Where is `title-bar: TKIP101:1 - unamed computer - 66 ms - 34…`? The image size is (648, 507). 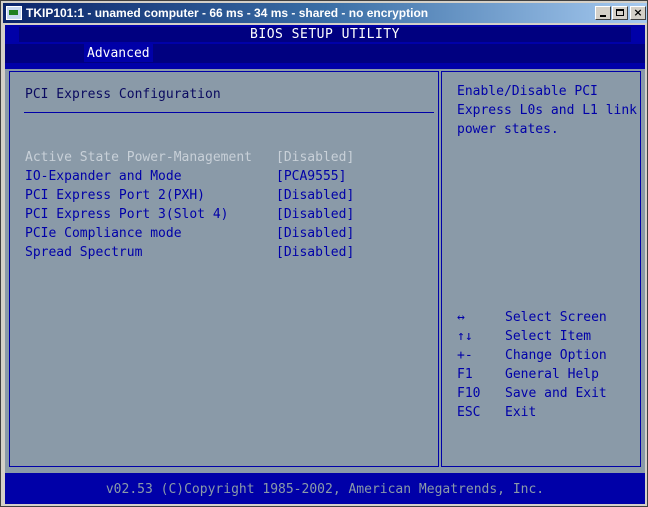 title-bar: TKIP101:1 - unamed computer - 66 ms - 34… is located at coordinates (325, 13).